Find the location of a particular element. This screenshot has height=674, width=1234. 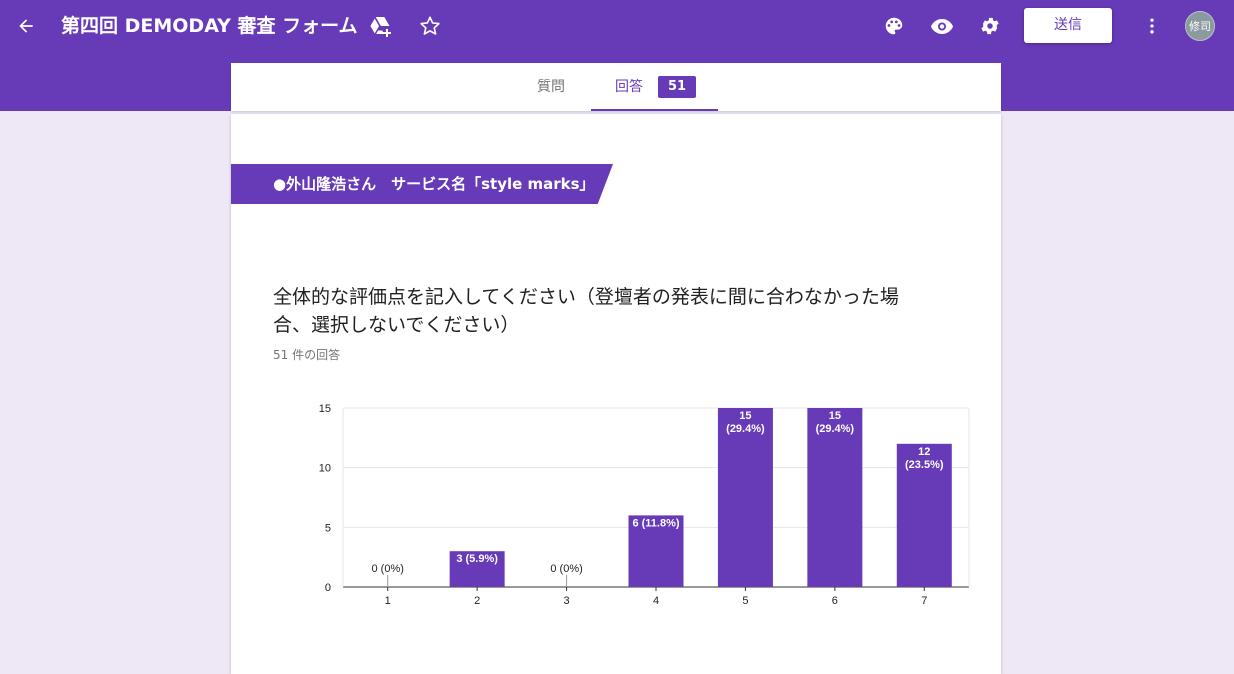

x-tick-label: 3 is located at coordinates (567, 601).